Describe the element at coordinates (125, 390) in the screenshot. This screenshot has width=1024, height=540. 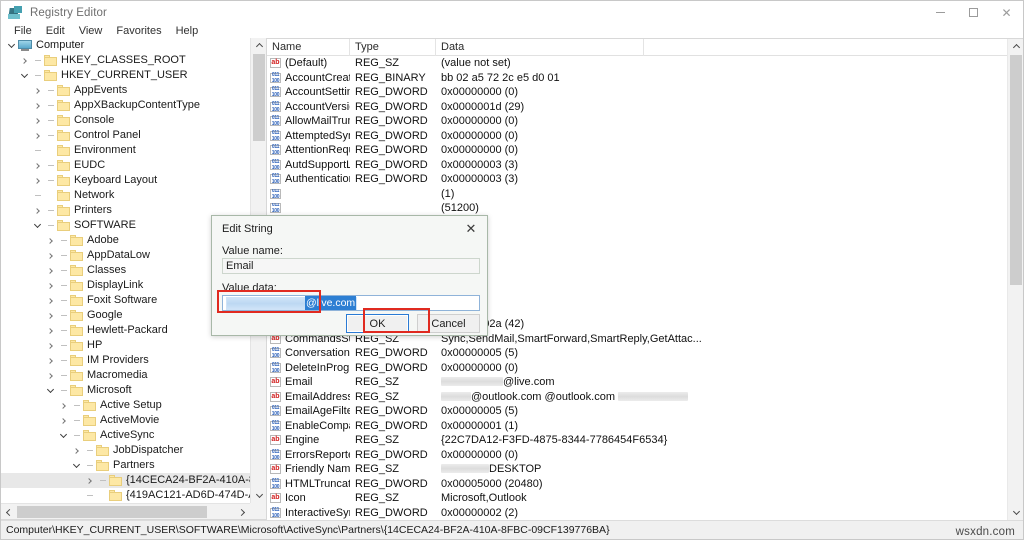
I see `tree-item: Microsoft` at that location.